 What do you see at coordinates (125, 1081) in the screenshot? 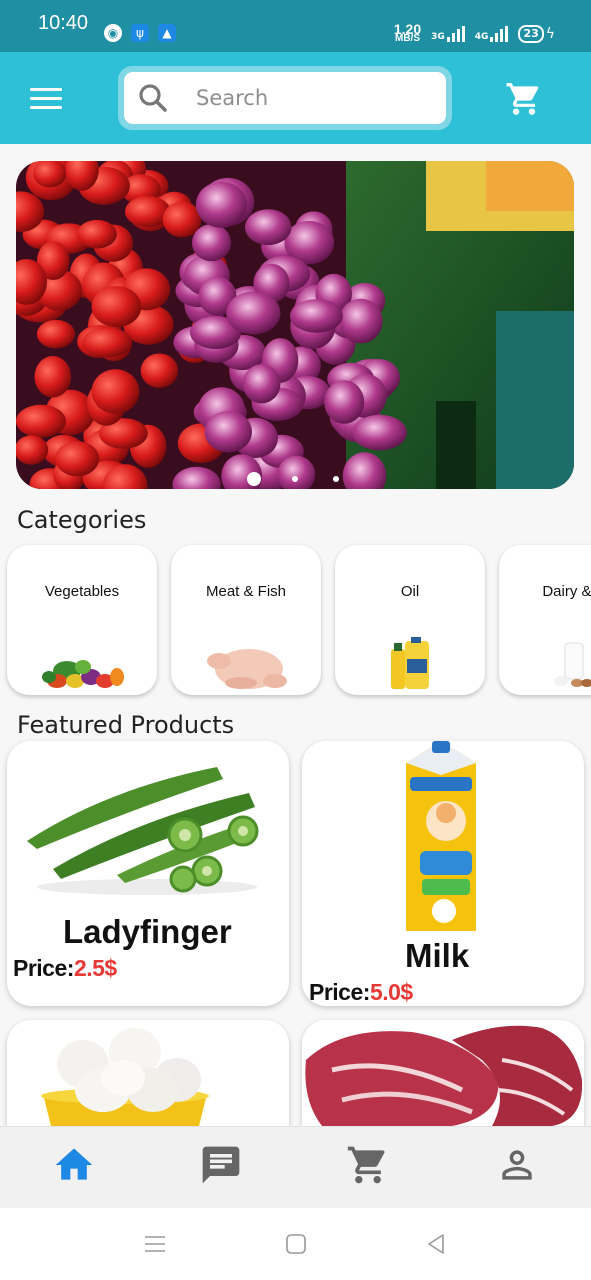
I see `eggs-image` at bounding box center [125, 1081].